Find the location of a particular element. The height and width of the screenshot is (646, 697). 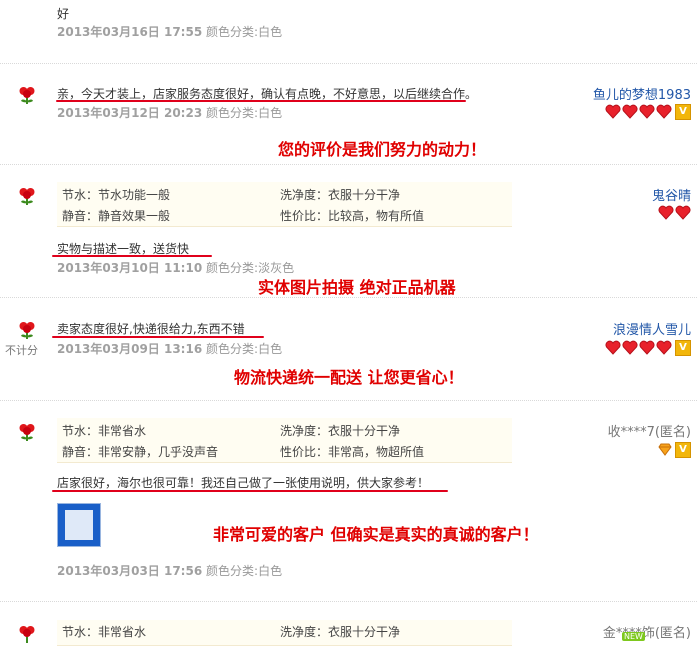

promo-text: 非常可爱的客户 但确实是真实的真诚的客户！ is located at coordinates (376, 534).